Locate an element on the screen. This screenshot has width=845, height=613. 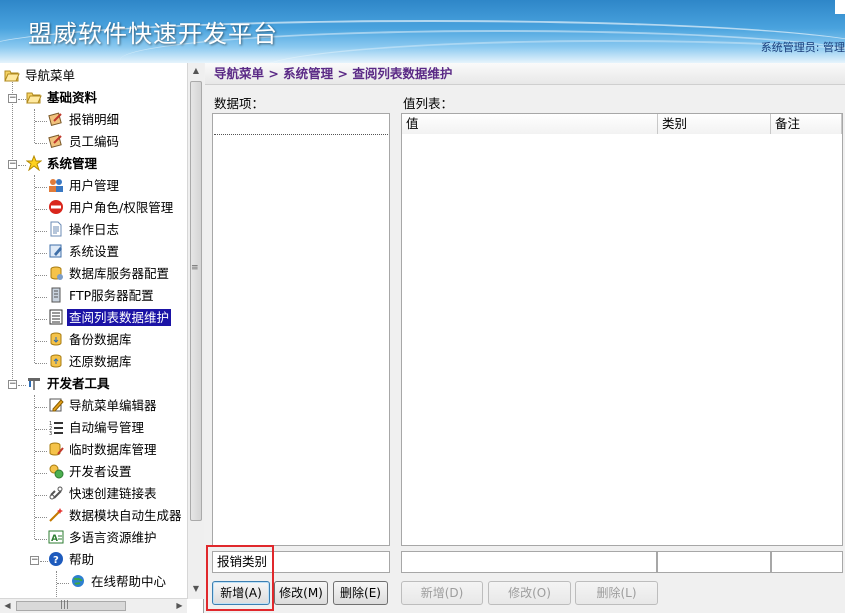
modify-data-item-button: 修改(M) is located at coordinates (301, 593).